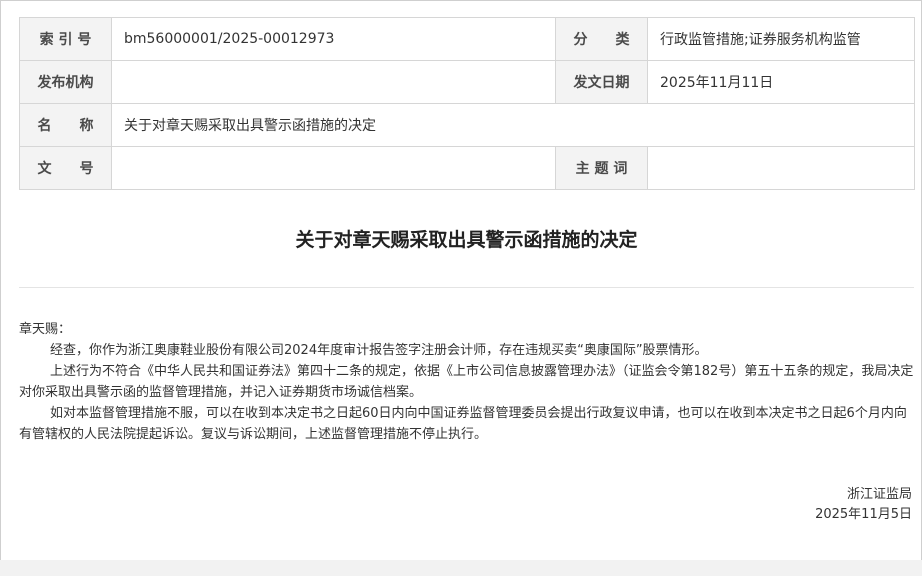 The image size is (922, 576). Describe the element at coordinates (461, 568) in the screenshot. I see `bottom-bar` at that location.